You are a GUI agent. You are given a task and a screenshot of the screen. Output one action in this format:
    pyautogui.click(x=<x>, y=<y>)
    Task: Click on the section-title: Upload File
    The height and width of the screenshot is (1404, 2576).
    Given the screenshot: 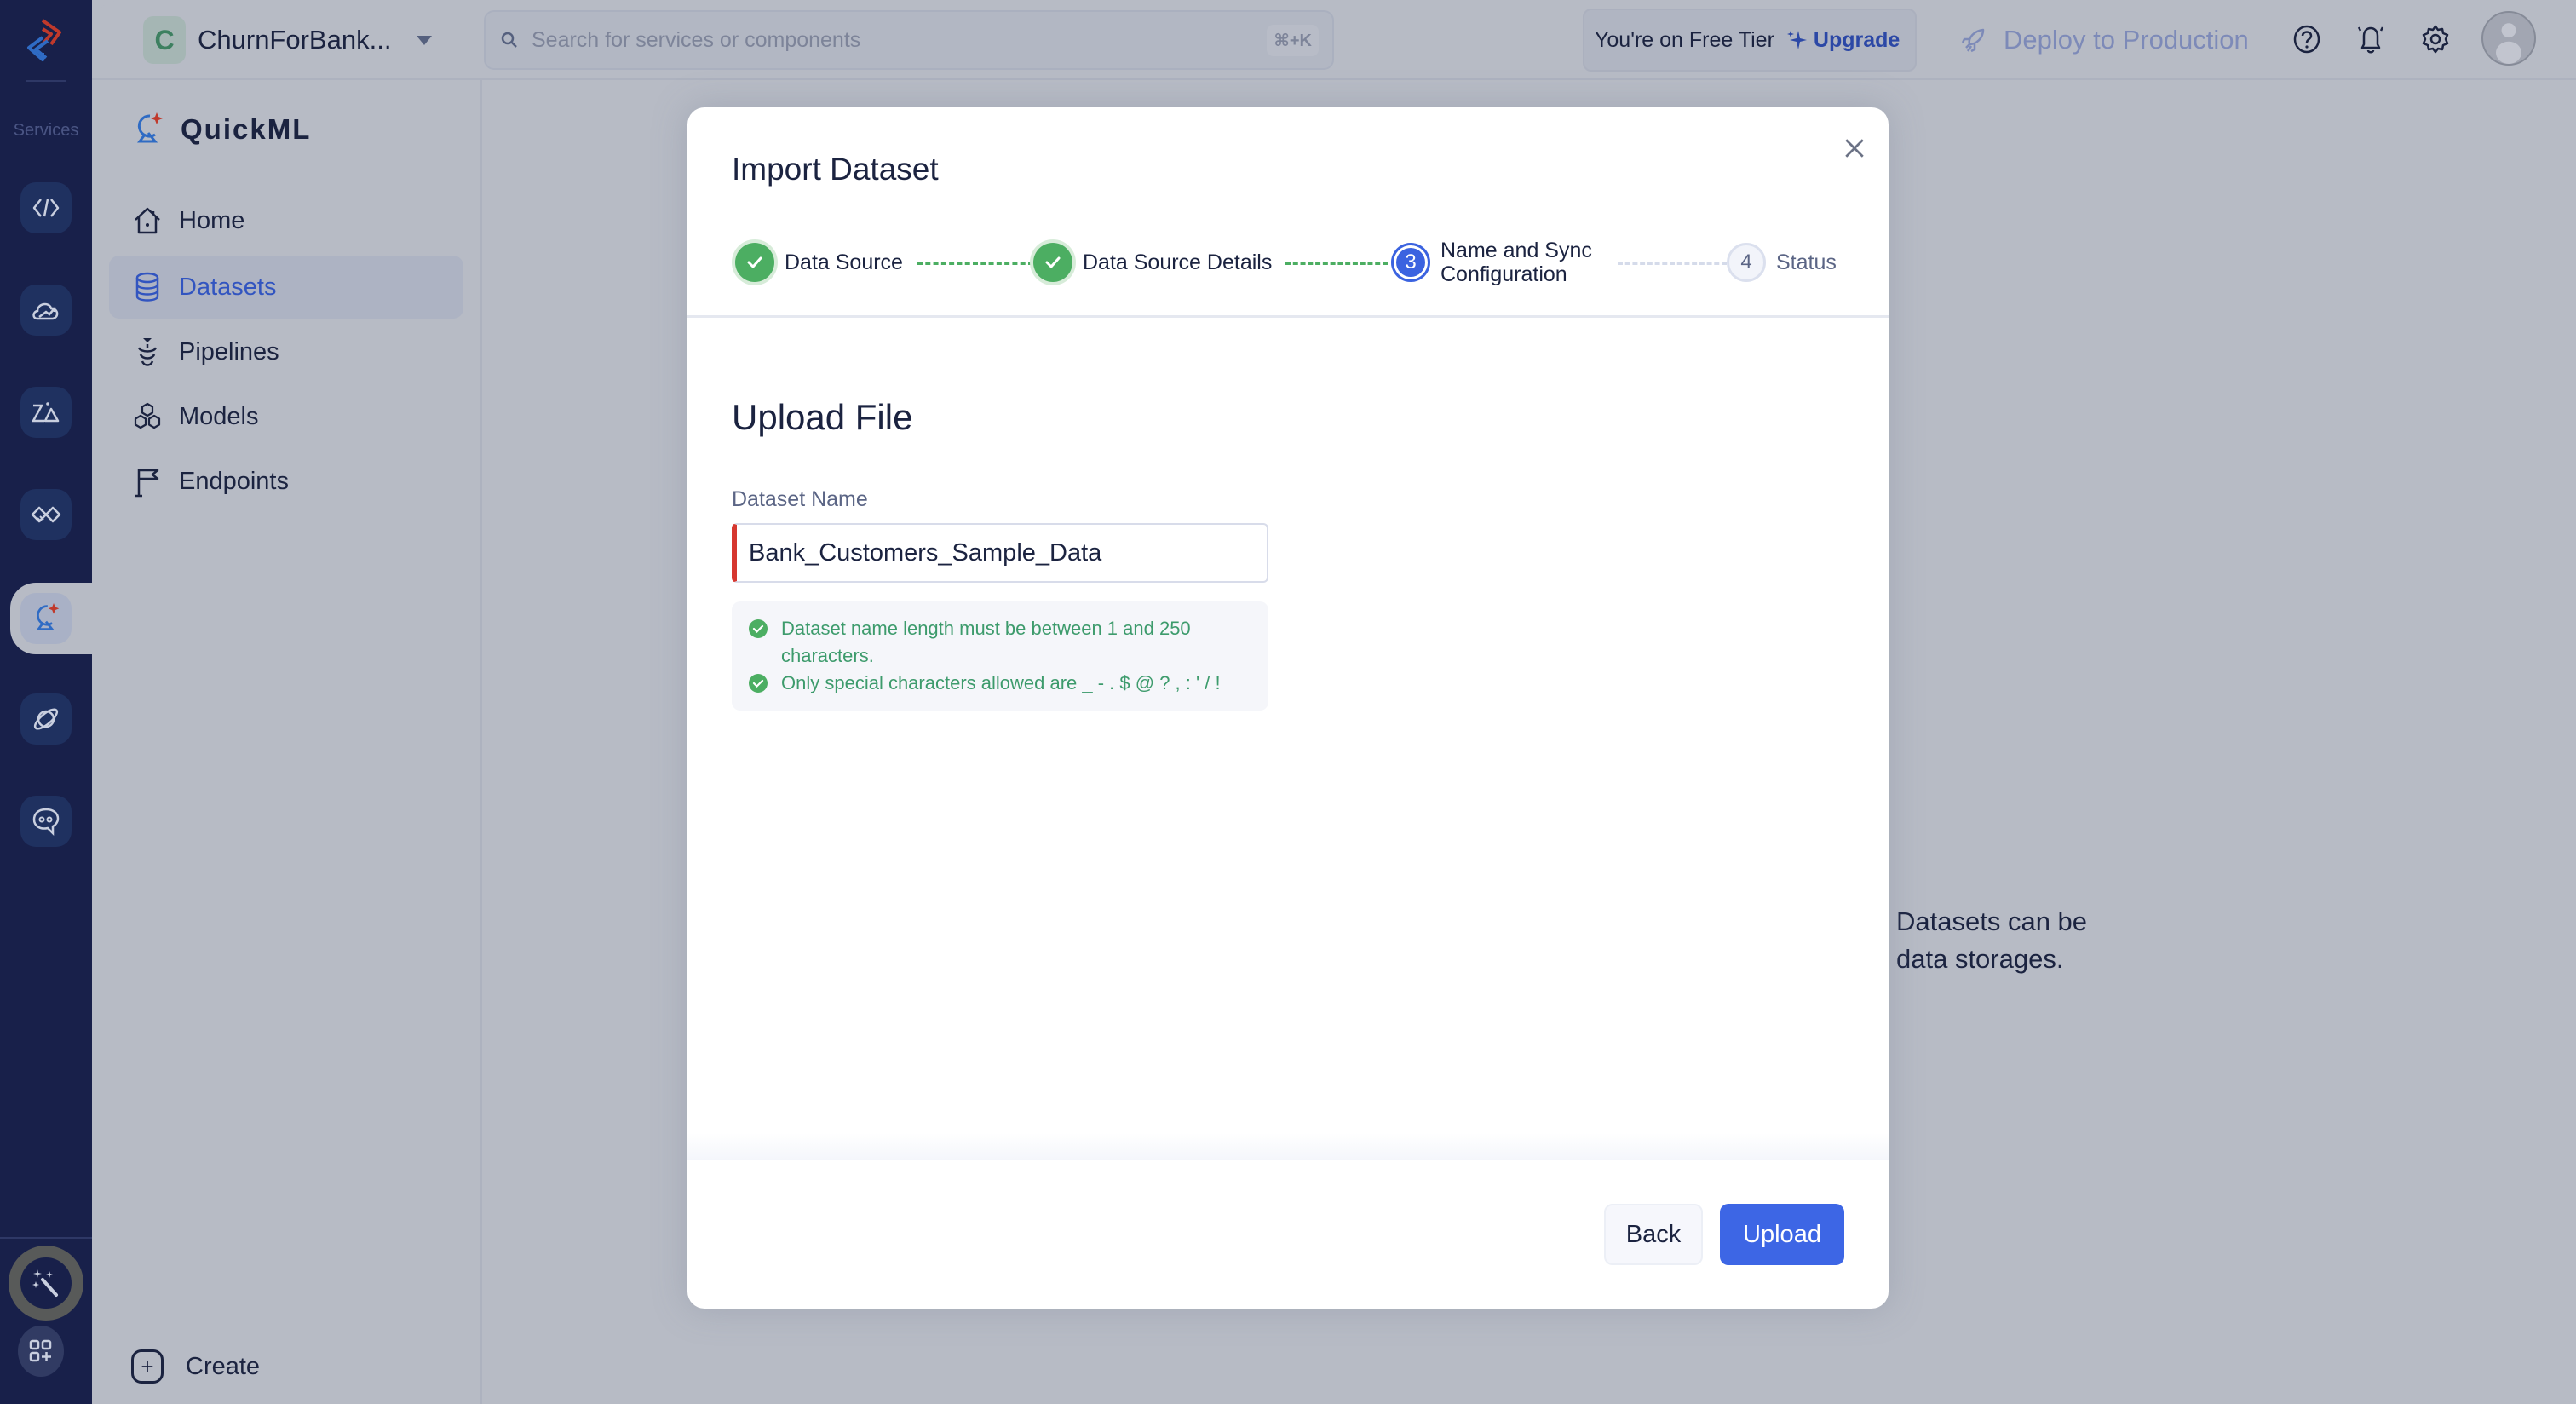 What is the action you would take?
    pyautogui.click(x=822, y=417)
    